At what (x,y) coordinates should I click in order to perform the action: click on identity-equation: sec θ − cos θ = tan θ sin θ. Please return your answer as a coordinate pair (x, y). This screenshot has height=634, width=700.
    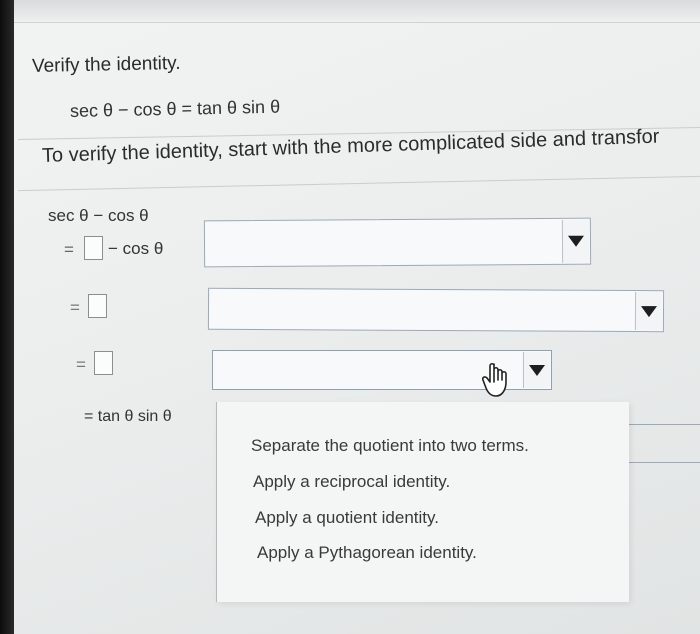
    Looking at the image, I should click on (175, 108).